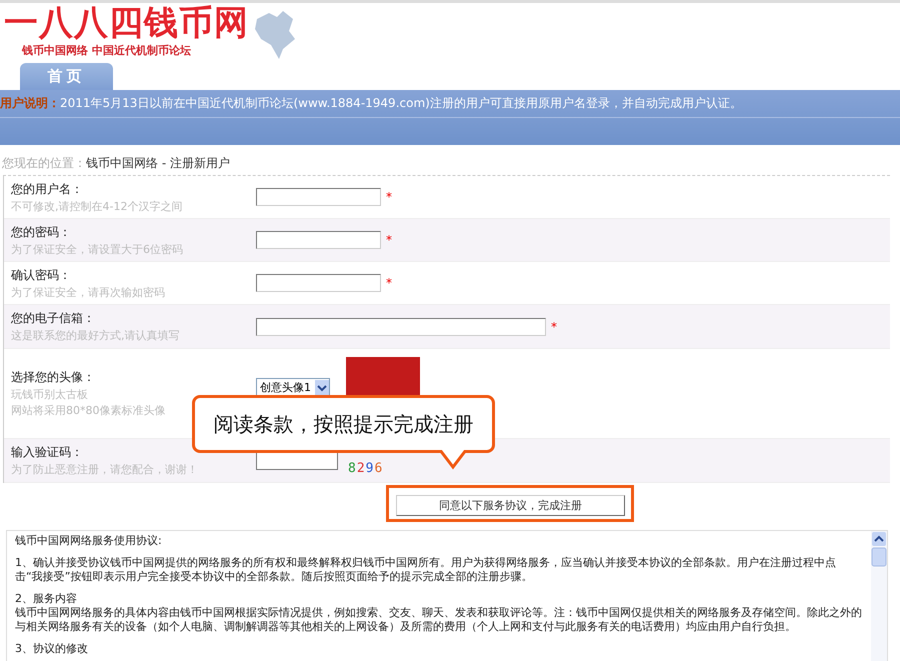  What do you see at coordinates (88, 292) in the screenshot?
I see `field-hint: 为了保证安全，请再次输如密码` at bounding box center [88, 292].